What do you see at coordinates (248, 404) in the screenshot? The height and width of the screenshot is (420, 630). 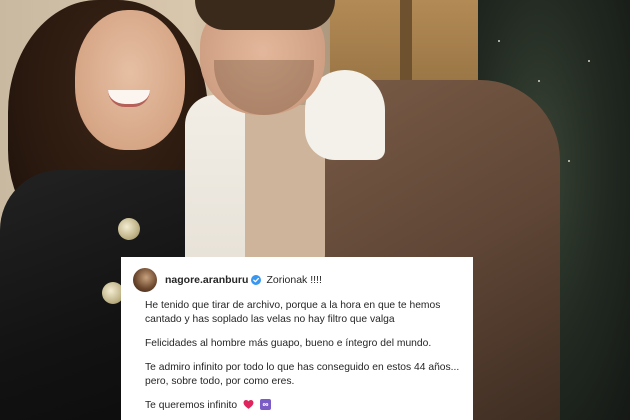 I see `red-heart-icon` at bounding box center [248, 404].